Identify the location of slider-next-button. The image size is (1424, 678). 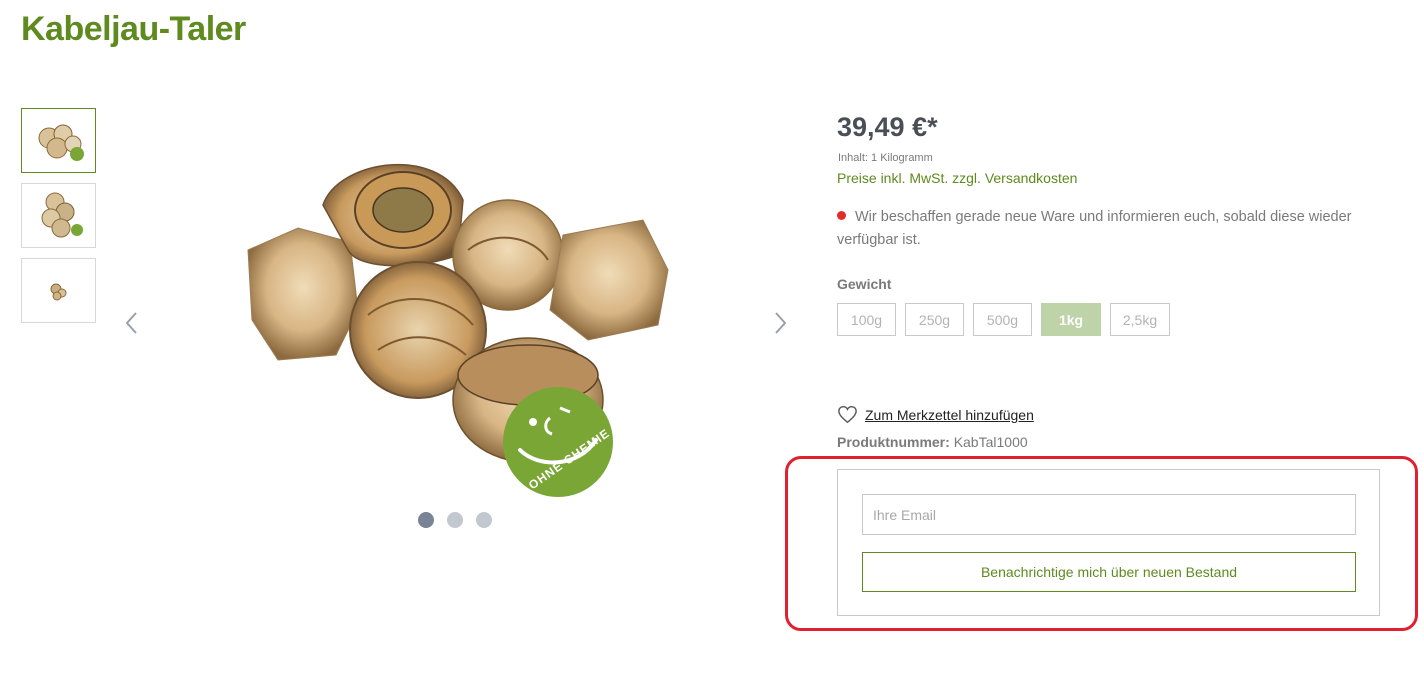
(780, 323).